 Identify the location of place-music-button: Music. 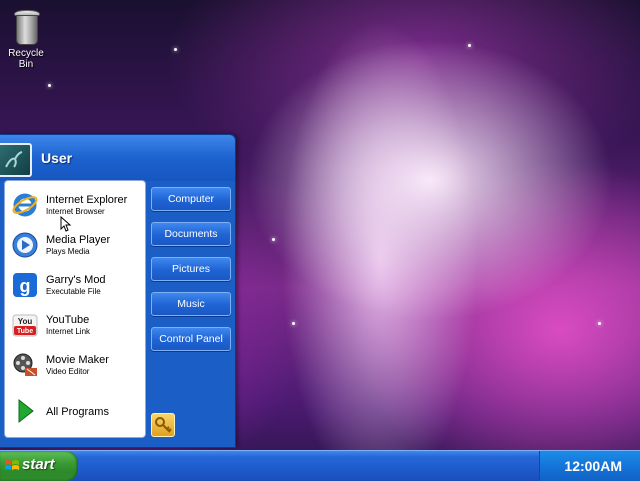
(191, 304).